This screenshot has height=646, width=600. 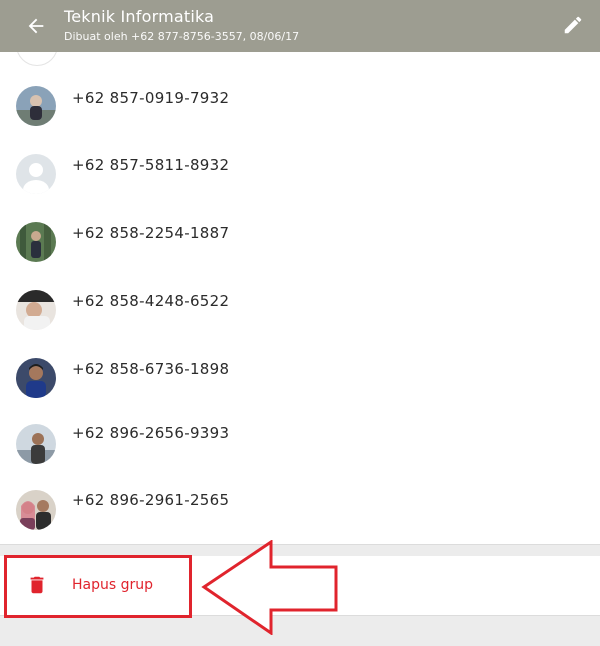 I want to click on member-item: +62 858-6736-1898, so click(x=300, y=378).